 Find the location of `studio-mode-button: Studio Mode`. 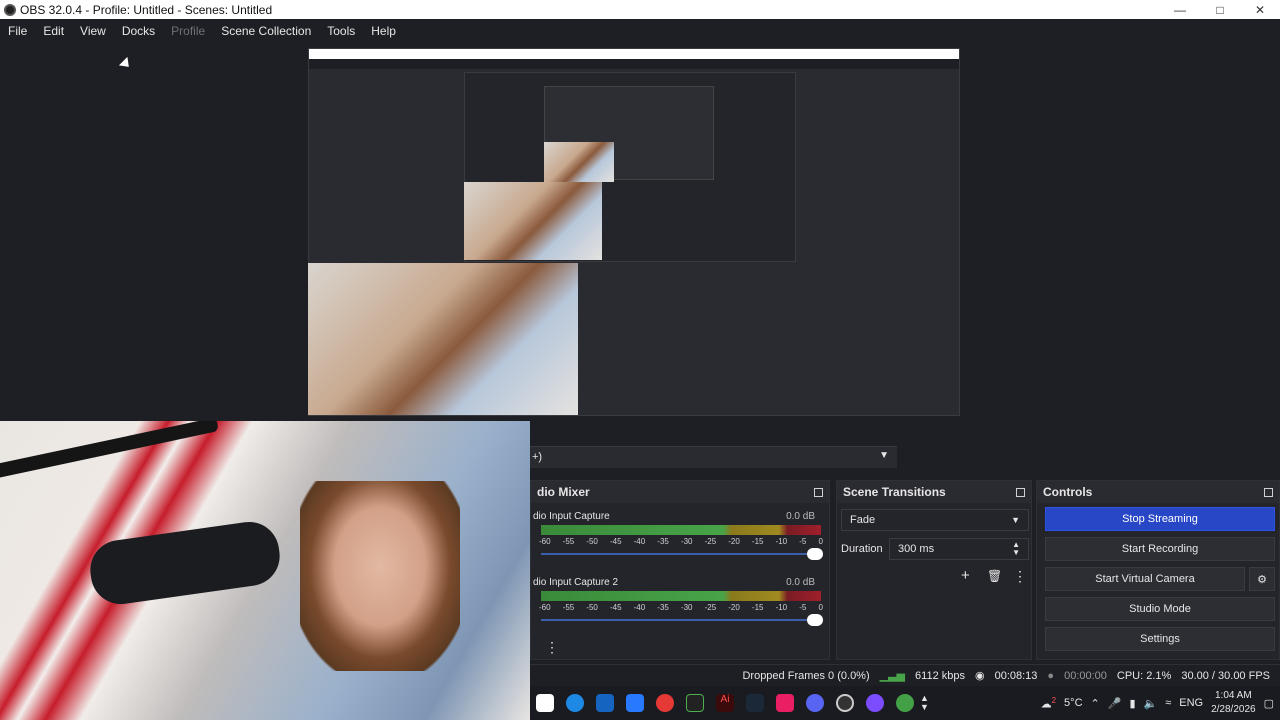

studio-mode-button: Studio Mode is located at coordinates (1160, 609).